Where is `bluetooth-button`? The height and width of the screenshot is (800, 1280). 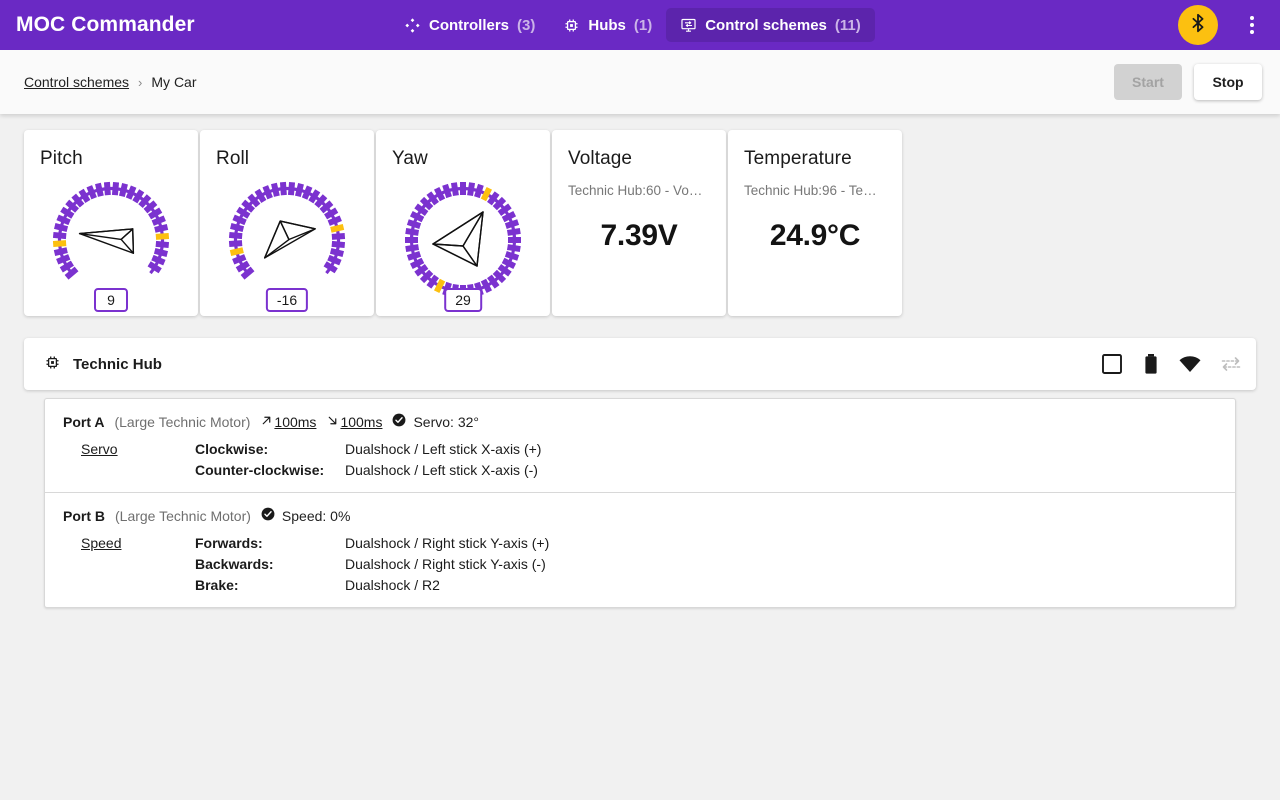 bluetooth-button is located at coordinates (1198, 25).